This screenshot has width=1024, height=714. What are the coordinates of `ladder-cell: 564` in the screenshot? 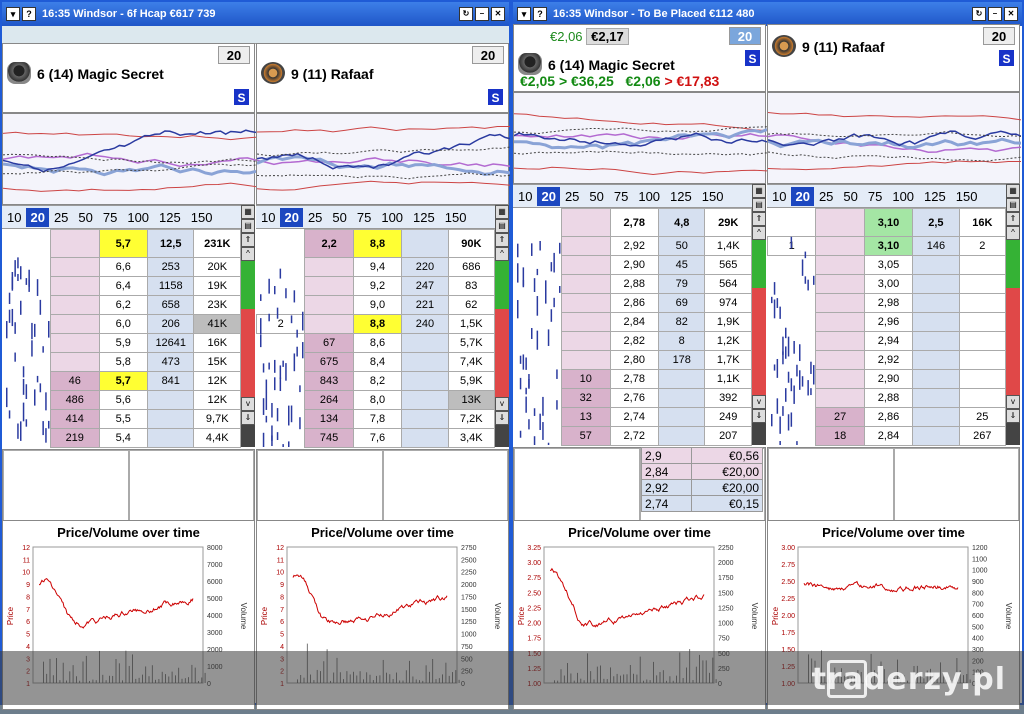 It's located at (728, 284).